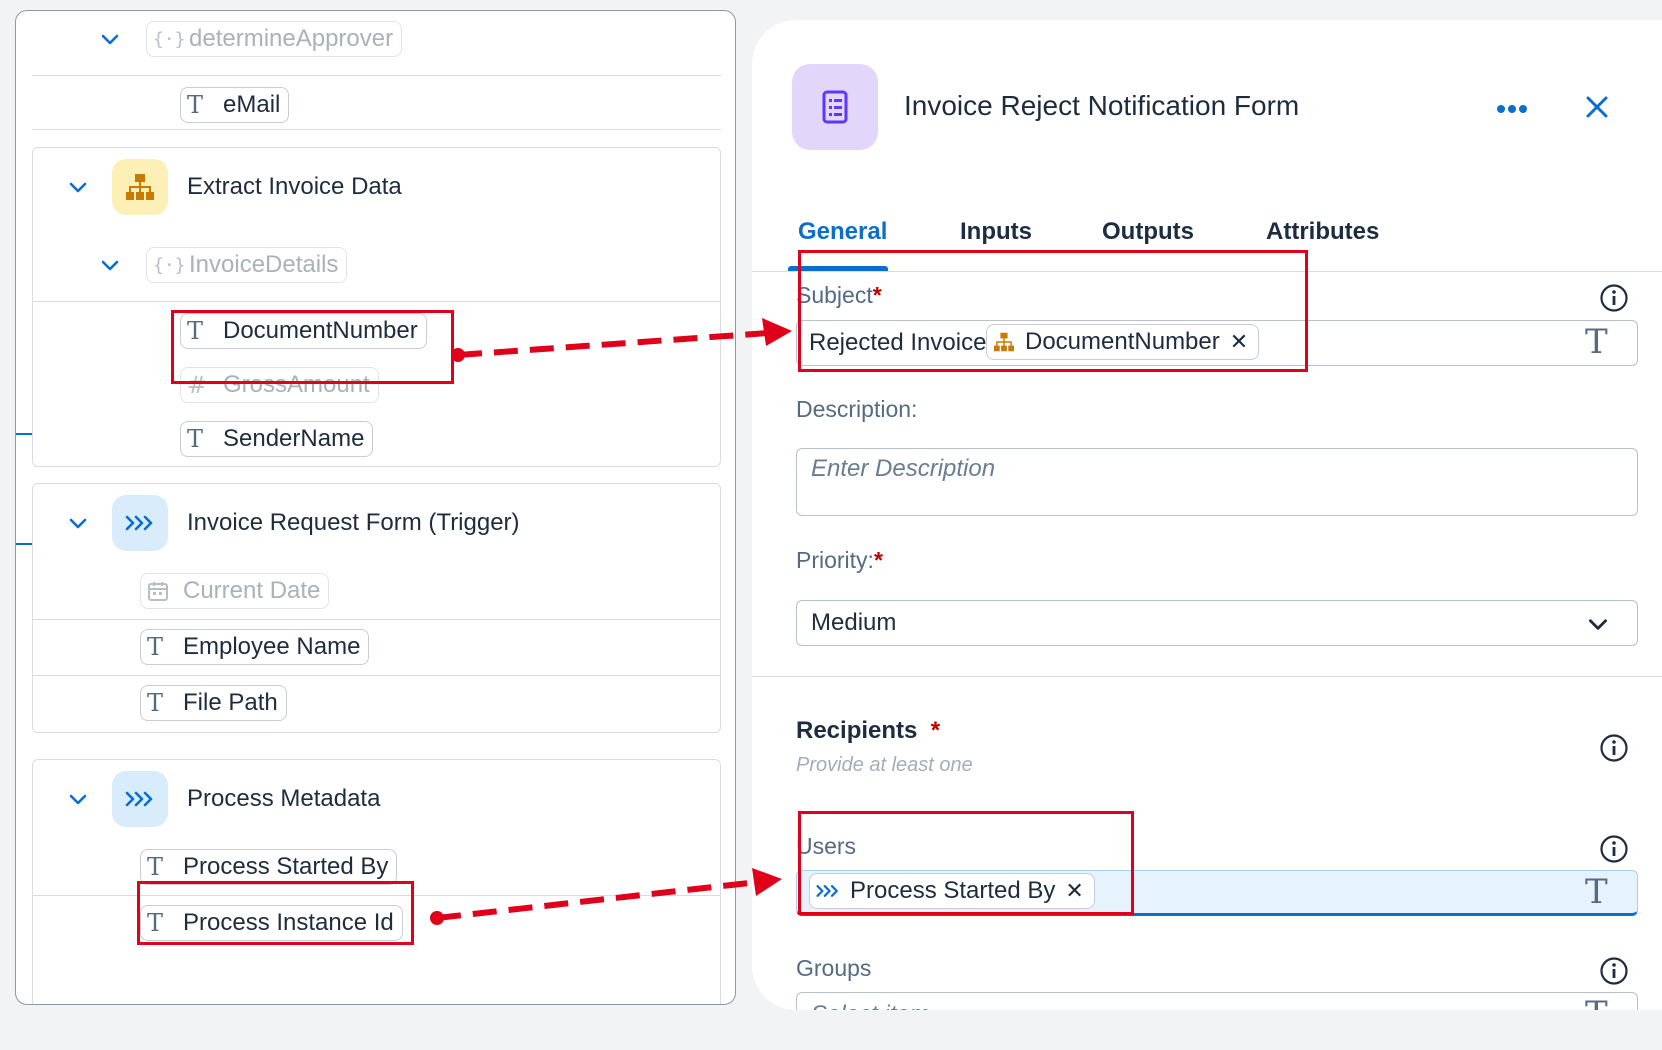  I want to click on arrow-documentnumber-to-subject, so click(621, 340).